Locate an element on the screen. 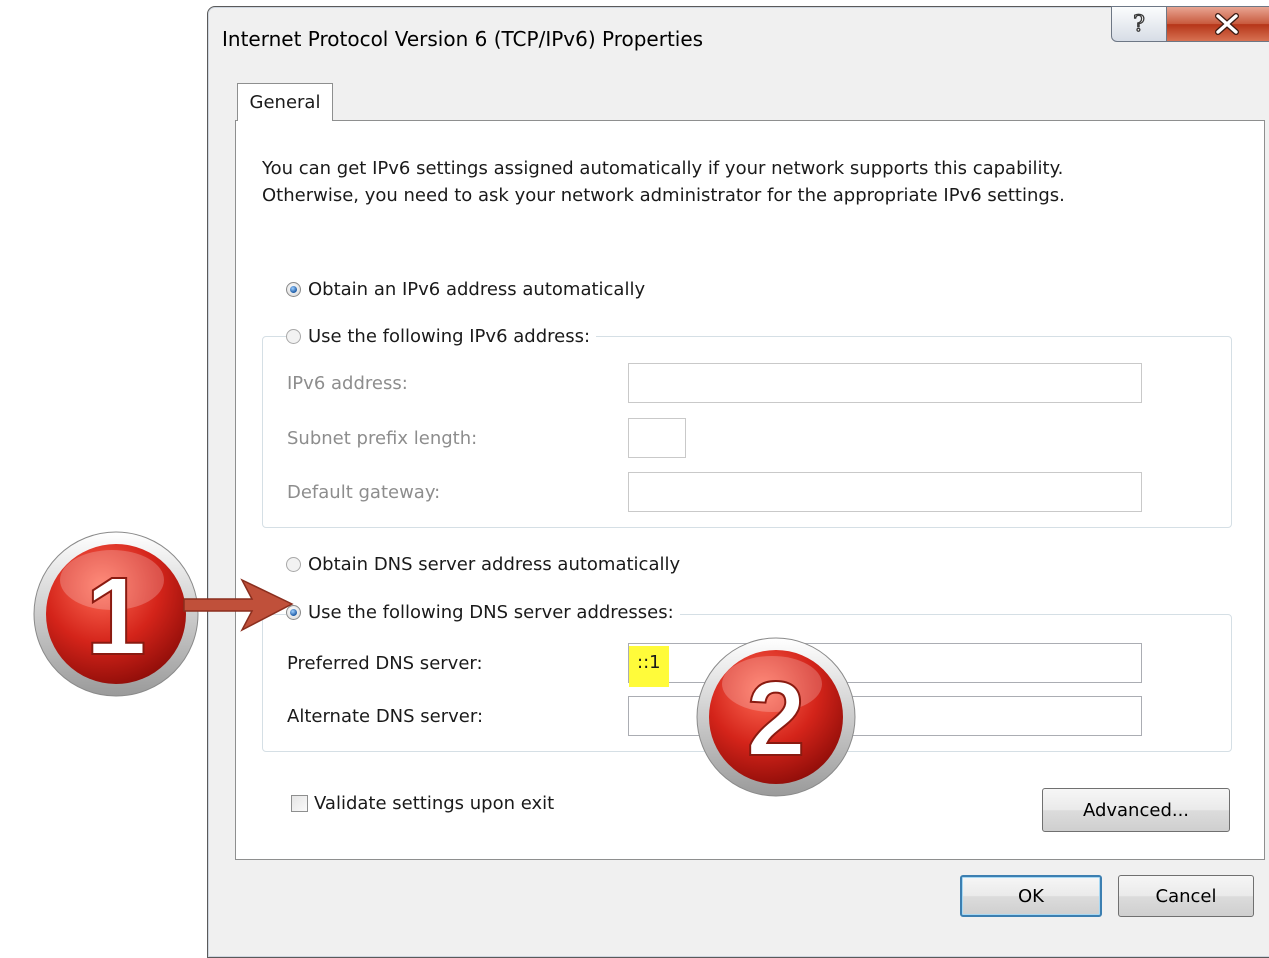  step-2-number: 2 is located at coordinates (776, 719).